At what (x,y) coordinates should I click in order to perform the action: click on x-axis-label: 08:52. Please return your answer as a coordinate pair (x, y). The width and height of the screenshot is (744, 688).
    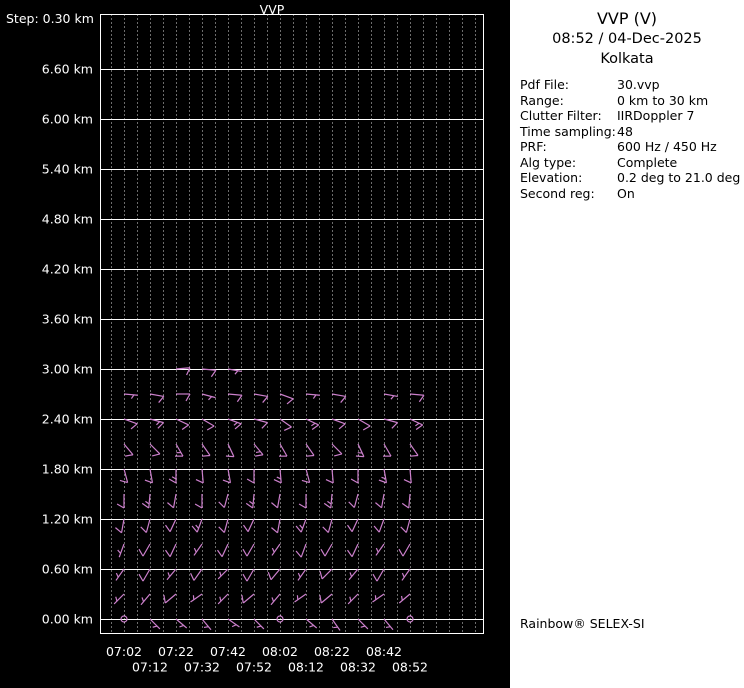
    Looking at the image, I should click on (410, 667).